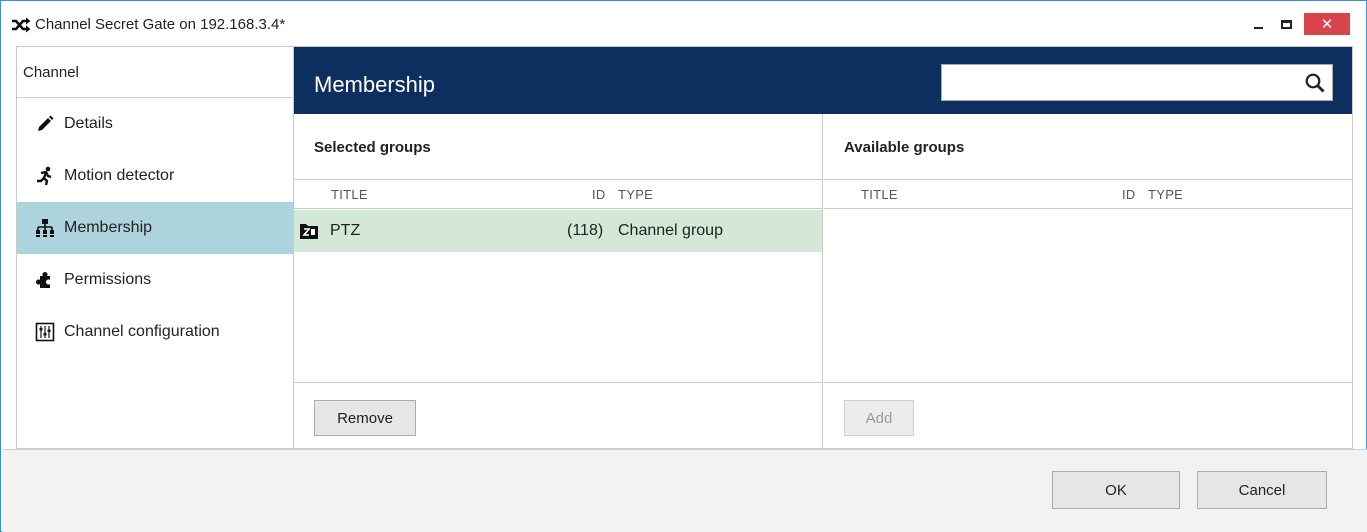  Describe the element at coordinates (1088, 415) in the screenshot. I see `available-groups-footer: Add` at that location.